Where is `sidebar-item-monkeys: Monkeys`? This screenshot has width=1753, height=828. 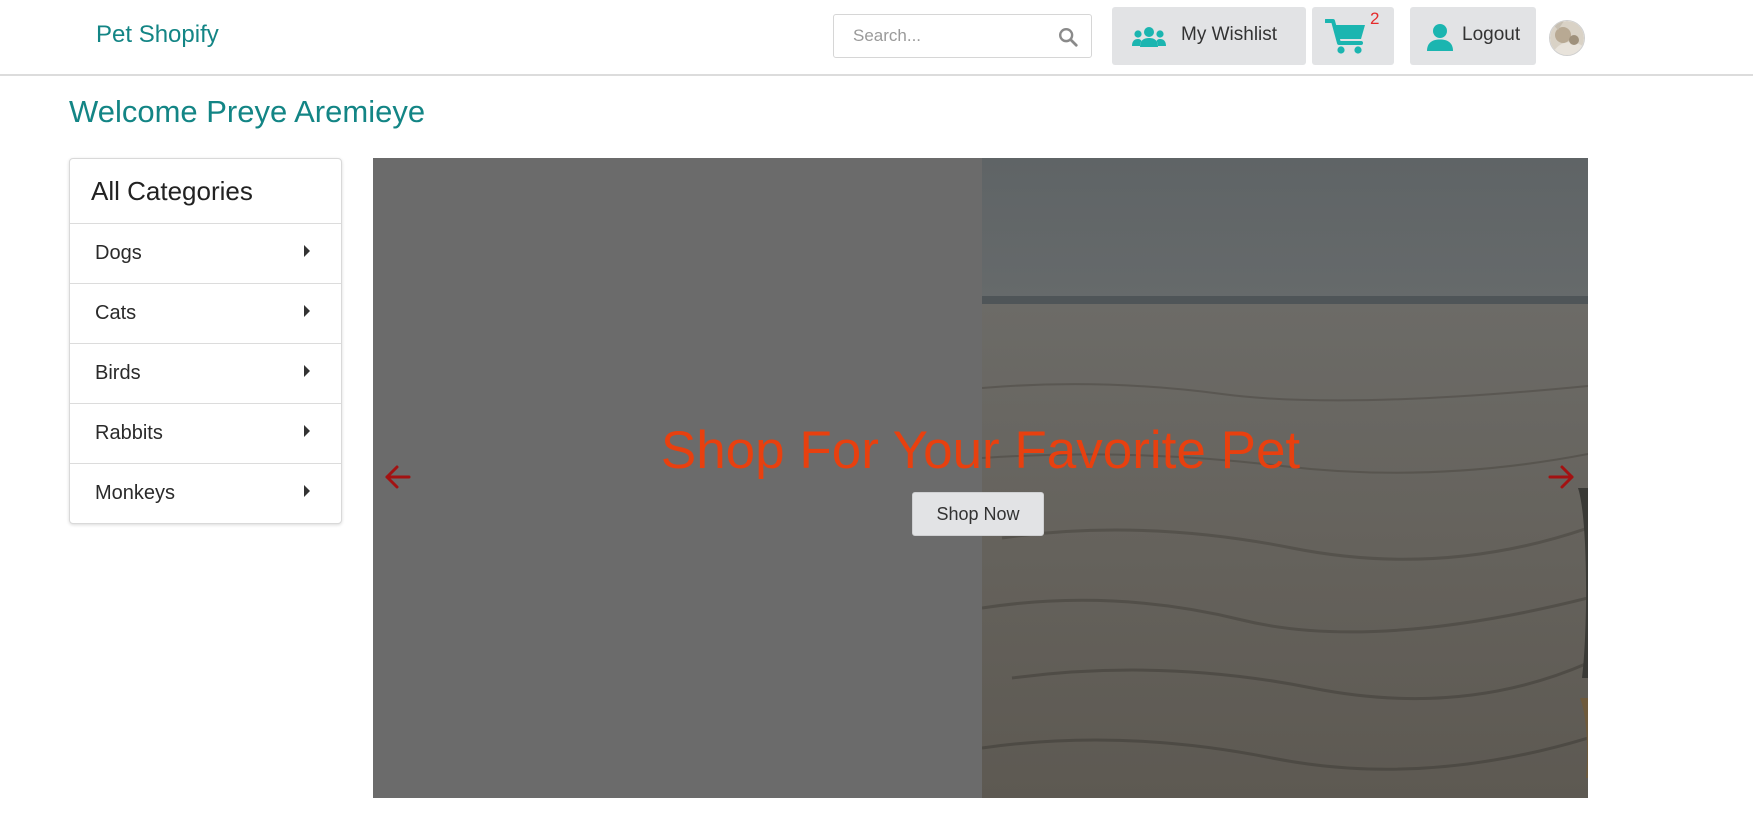
sidebar-item-monkeys: Monkeys is located at coordinates (205, 494).